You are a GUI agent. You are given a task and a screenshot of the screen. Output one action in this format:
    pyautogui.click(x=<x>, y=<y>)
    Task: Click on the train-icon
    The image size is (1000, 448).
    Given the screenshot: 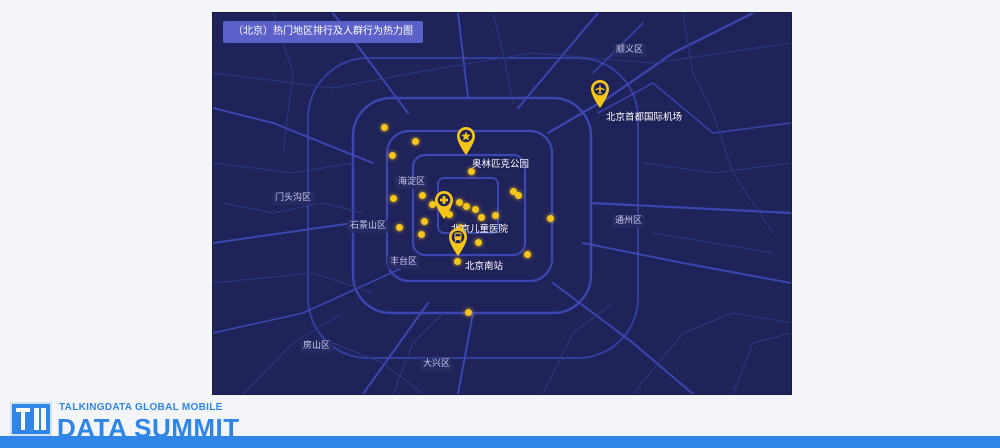 What is the action you would take?
    pyautogui.click(x=458, y=242)
    